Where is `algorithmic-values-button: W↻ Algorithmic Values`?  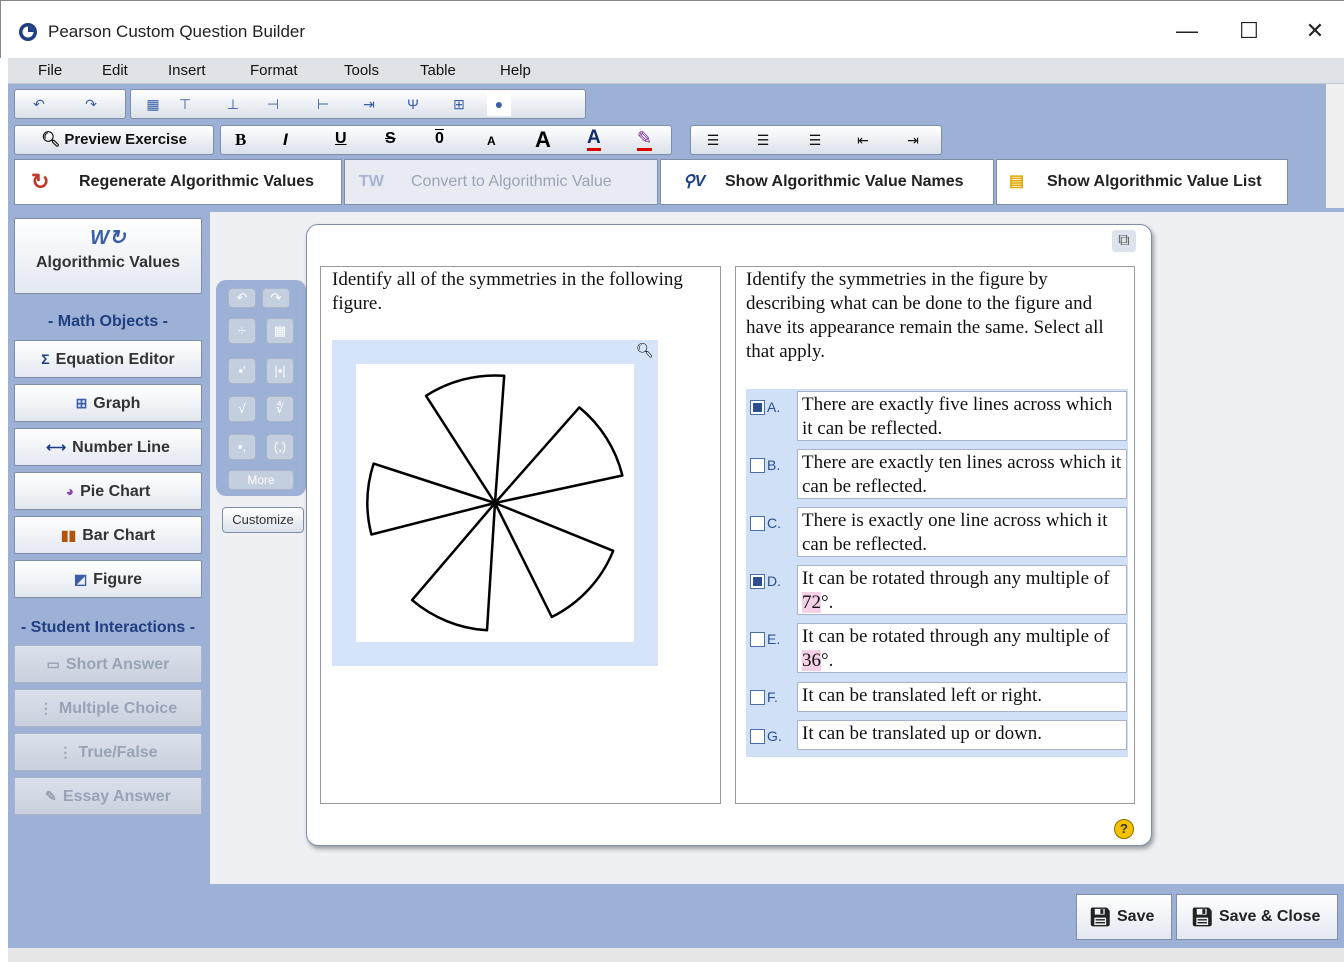 algorithmic-values-button: W↻ Algorithmic Values is located at coordinates (108, 256).